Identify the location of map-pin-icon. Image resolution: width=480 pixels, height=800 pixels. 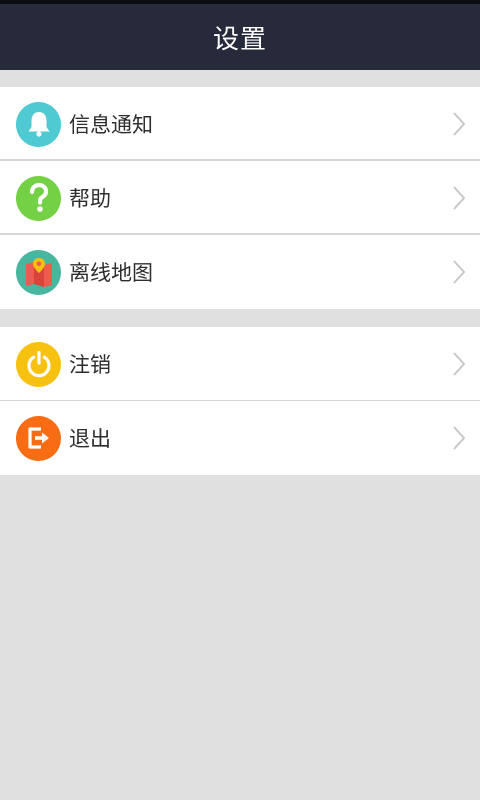
(38, 272).